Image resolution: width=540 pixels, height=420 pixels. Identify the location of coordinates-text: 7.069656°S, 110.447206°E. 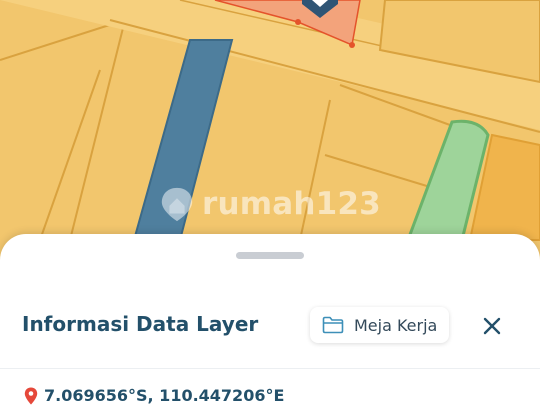
(164, 395).